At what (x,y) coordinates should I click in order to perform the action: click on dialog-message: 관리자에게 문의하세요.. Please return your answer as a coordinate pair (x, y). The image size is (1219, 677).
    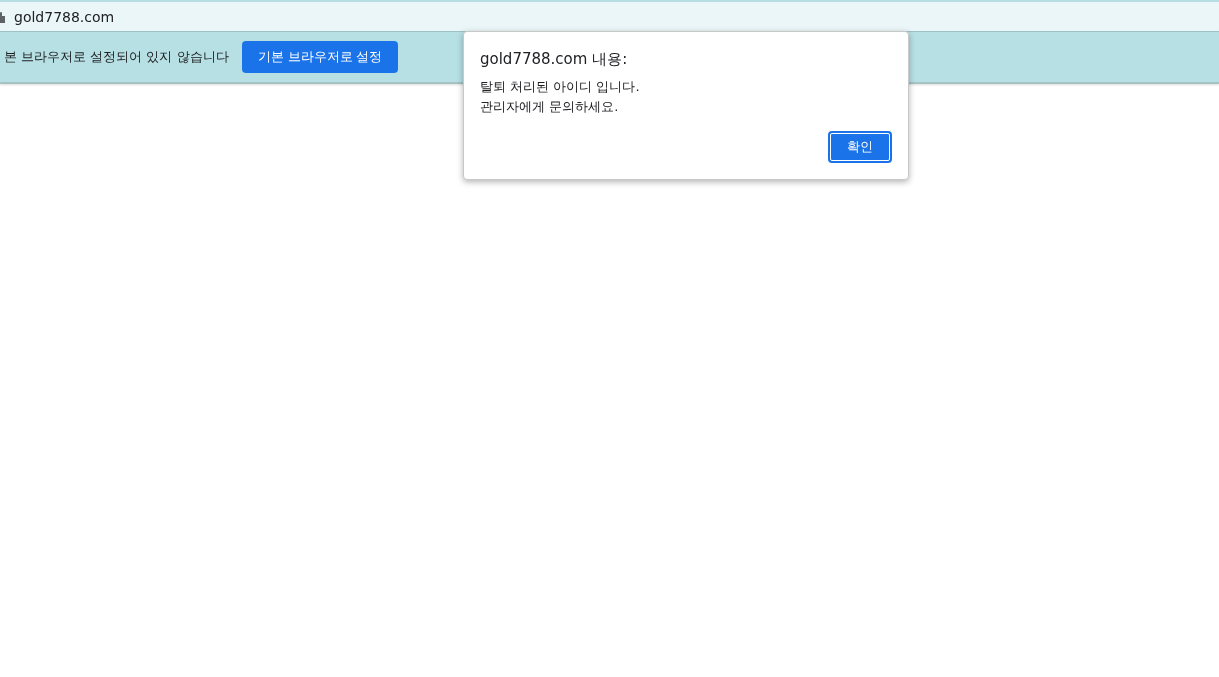
    Looking at the image, I should click on (550, 107).